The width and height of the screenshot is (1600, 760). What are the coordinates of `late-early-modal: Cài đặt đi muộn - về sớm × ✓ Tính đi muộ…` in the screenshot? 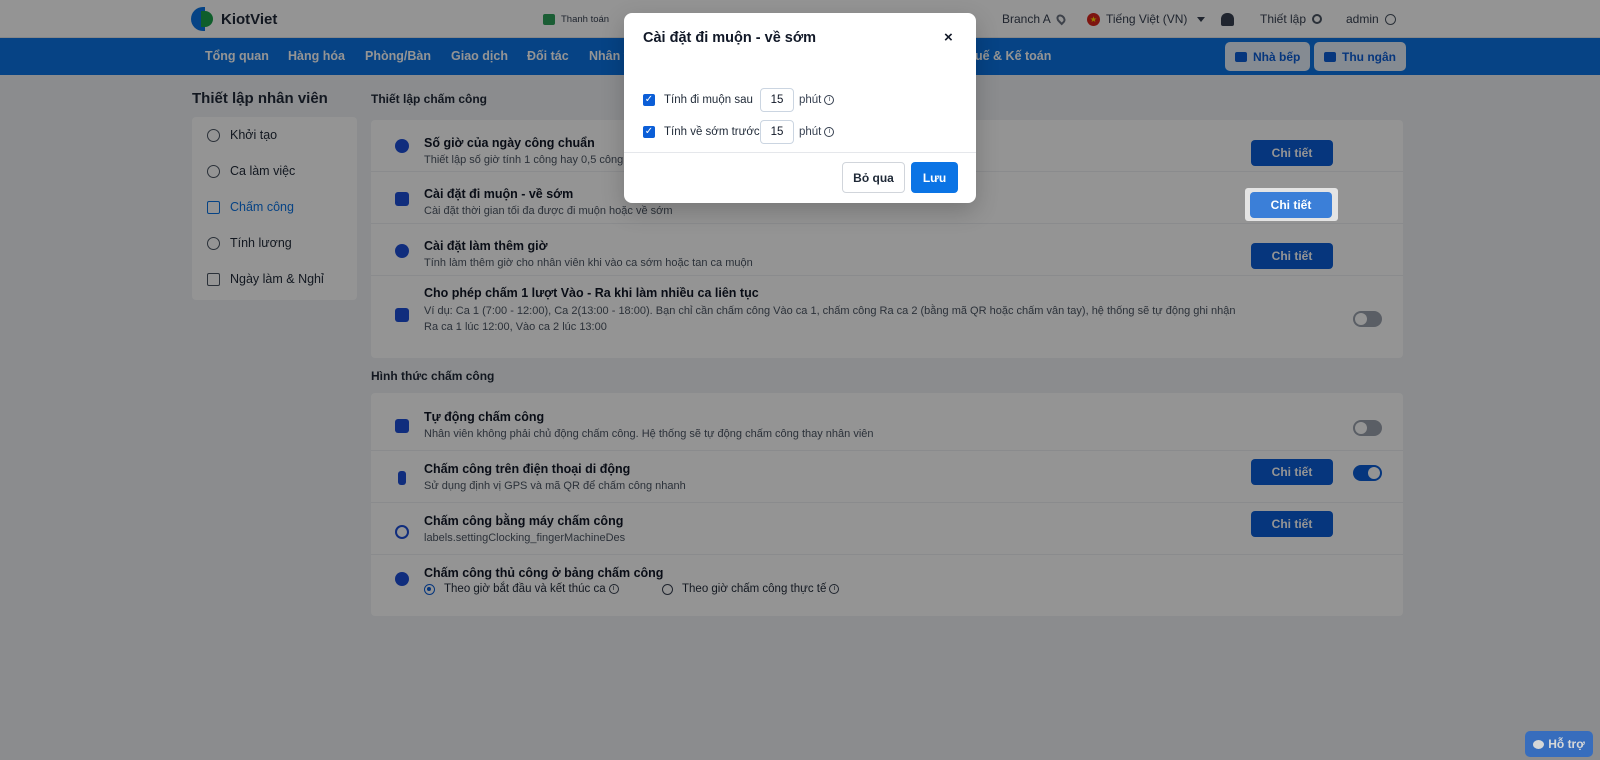 It's located at (800, 108).